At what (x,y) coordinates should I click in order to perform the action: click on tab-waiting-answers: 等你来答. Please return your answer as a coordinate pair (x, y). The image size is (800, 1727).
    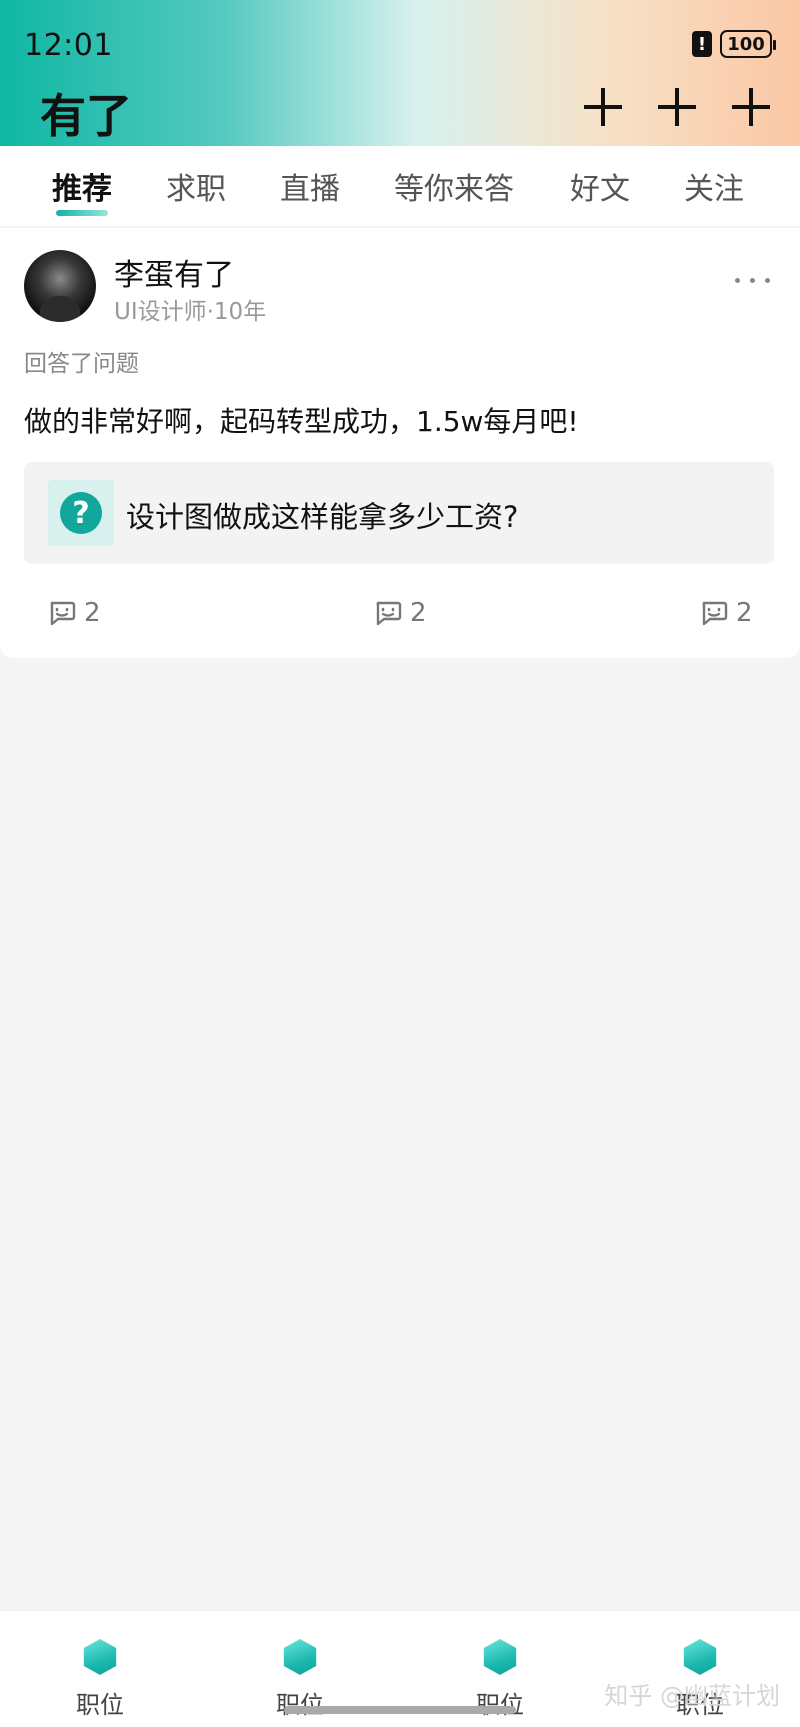
    Looking at the image, I should click on (454, 186).